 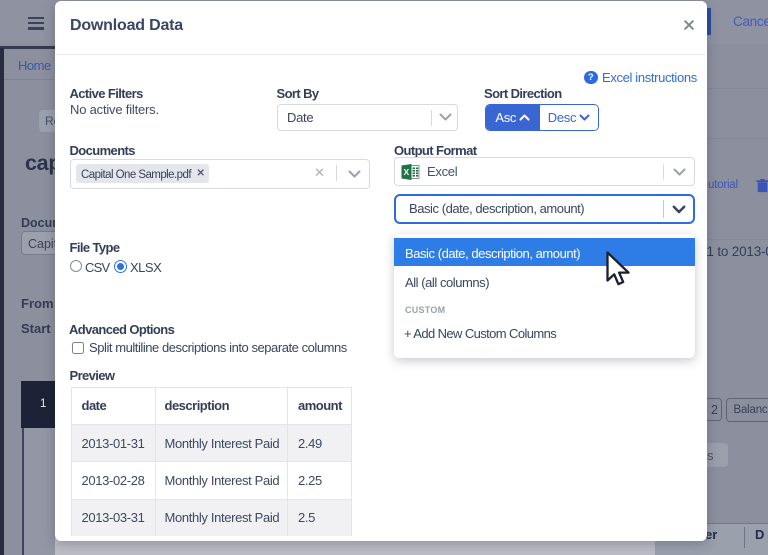 I want to click on svg-text: X, so click(x=406, y=172).